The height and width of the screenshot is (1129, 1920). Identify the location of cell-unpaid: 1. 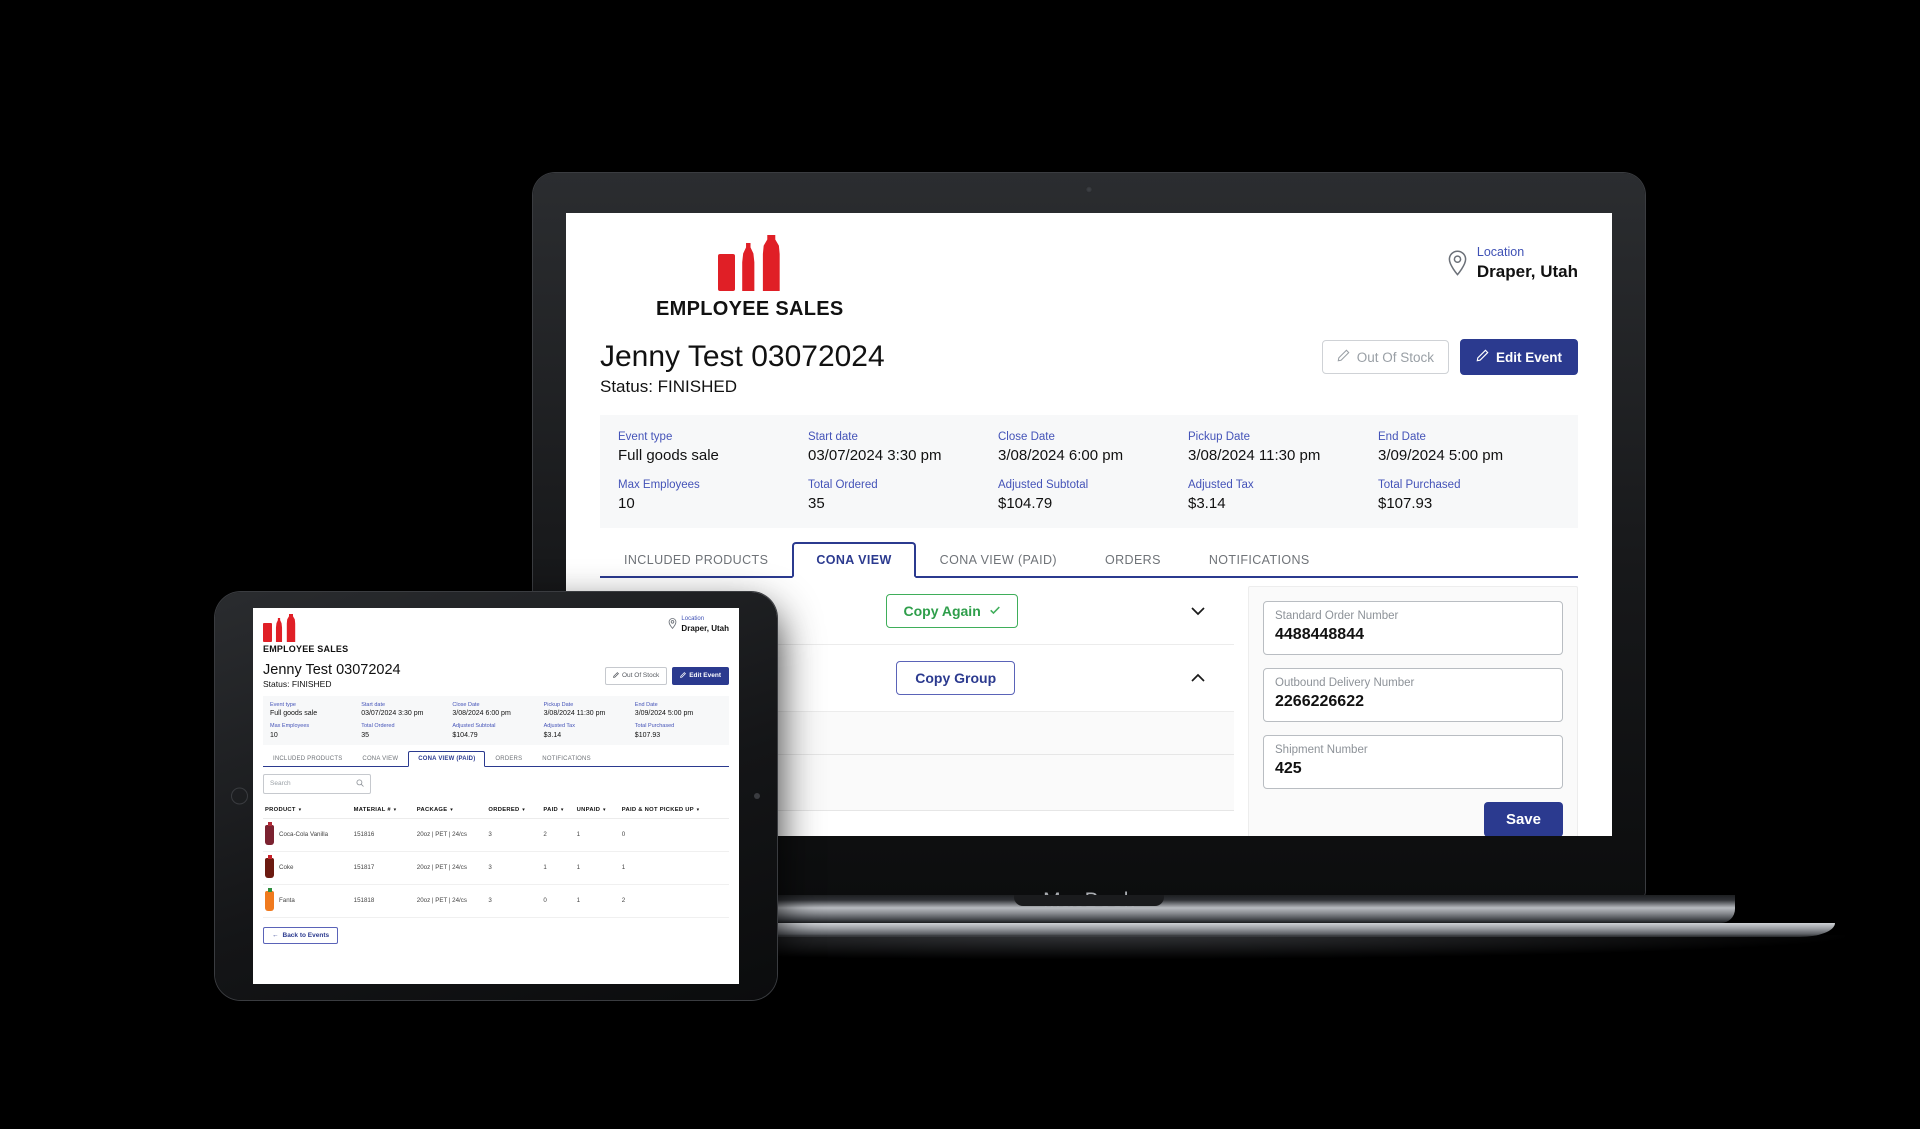
(597, 835).